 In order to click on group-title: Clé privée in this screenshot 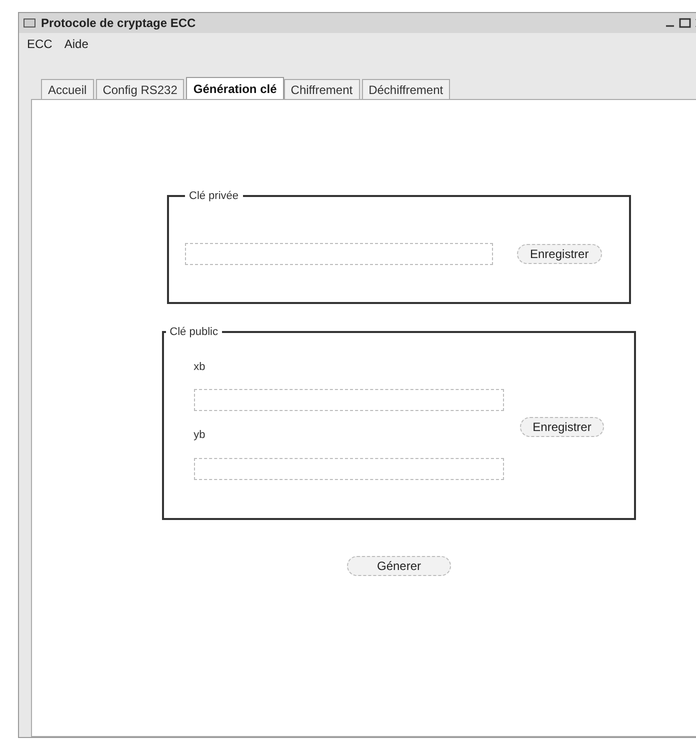, I will do `click(214, 196)`.